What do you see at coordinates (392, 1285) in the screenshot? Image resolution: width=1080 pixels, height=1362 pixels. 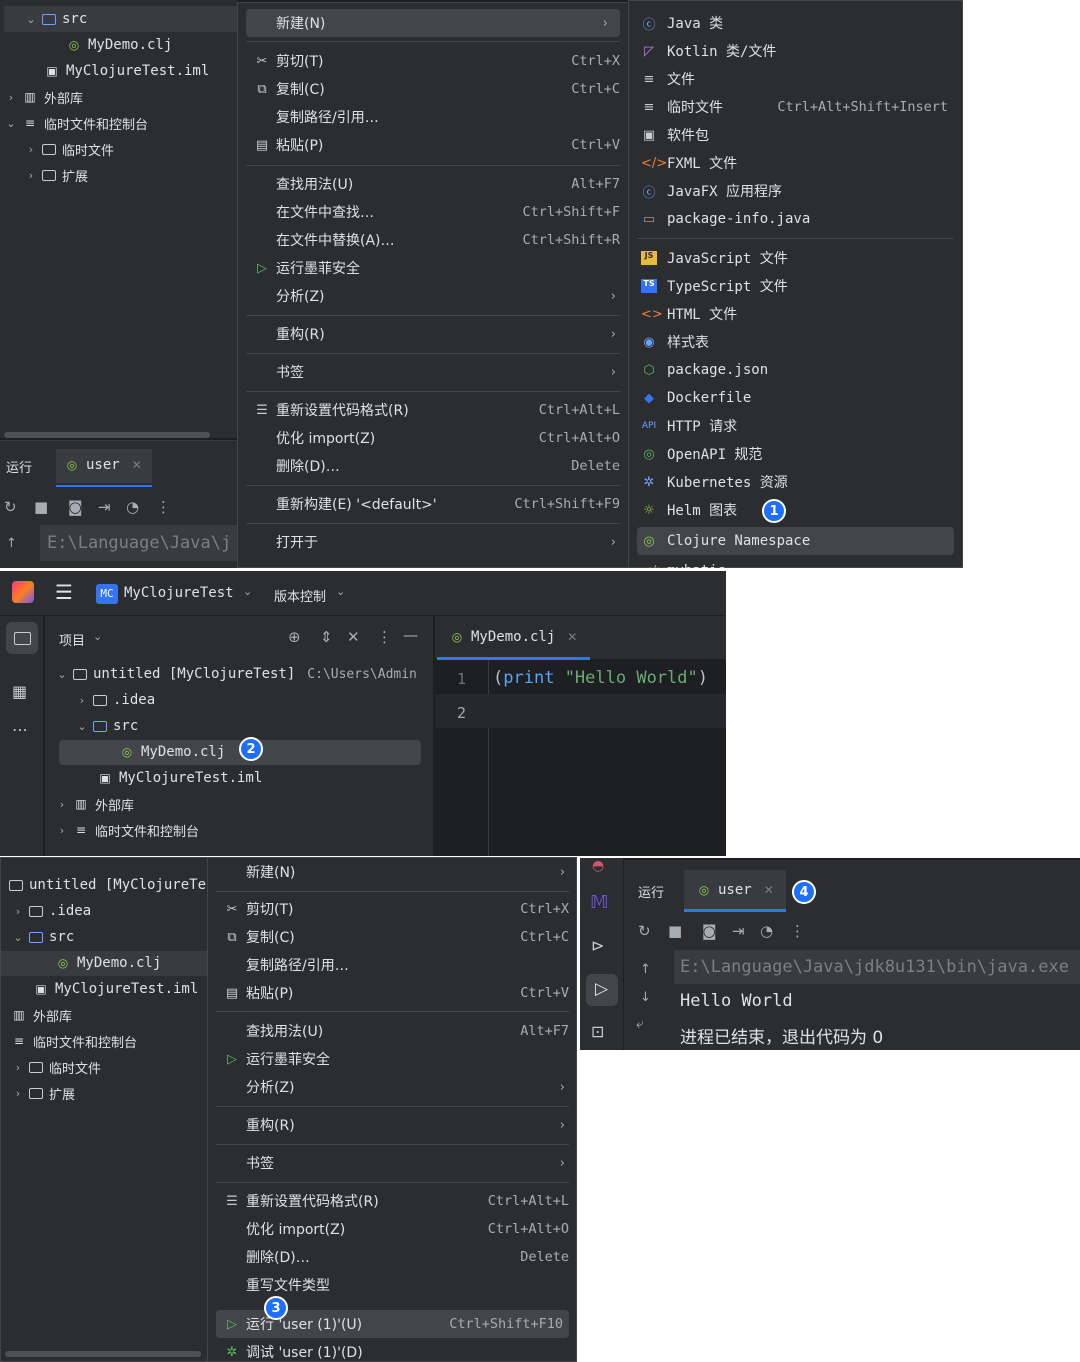 I see `menu-override-file-type: 重写文件类型` at bounding box center [392, 1285].